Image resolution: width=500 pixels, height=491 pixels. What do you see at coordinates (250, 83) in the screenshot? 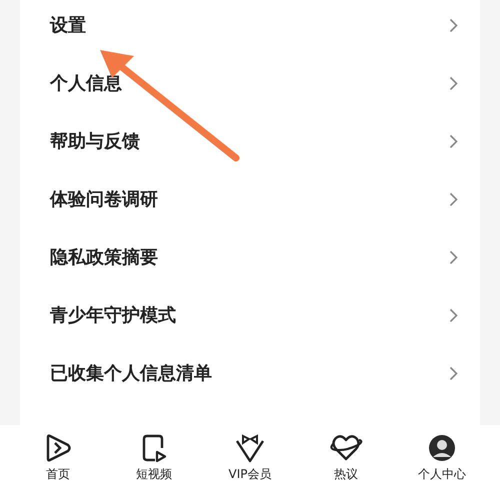
I see `menu-item: 个人信息` at bounding box center [250, 83].